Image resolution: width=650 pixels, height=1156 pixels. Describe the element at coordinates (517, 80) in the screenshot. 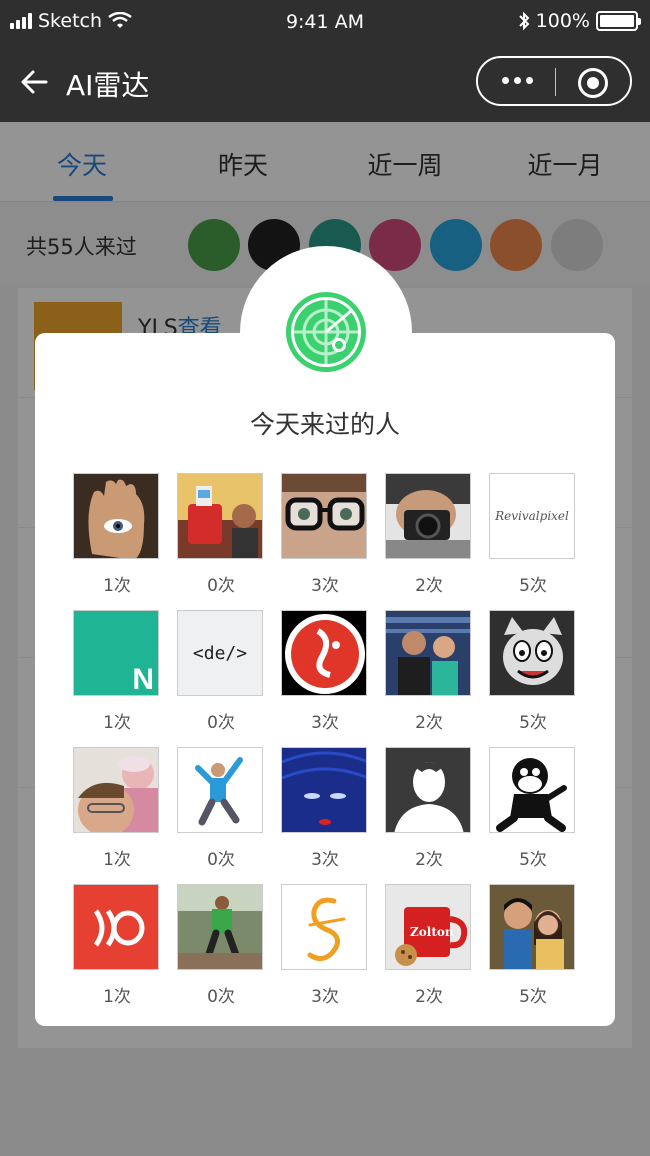

I see `more-icon` at that location.